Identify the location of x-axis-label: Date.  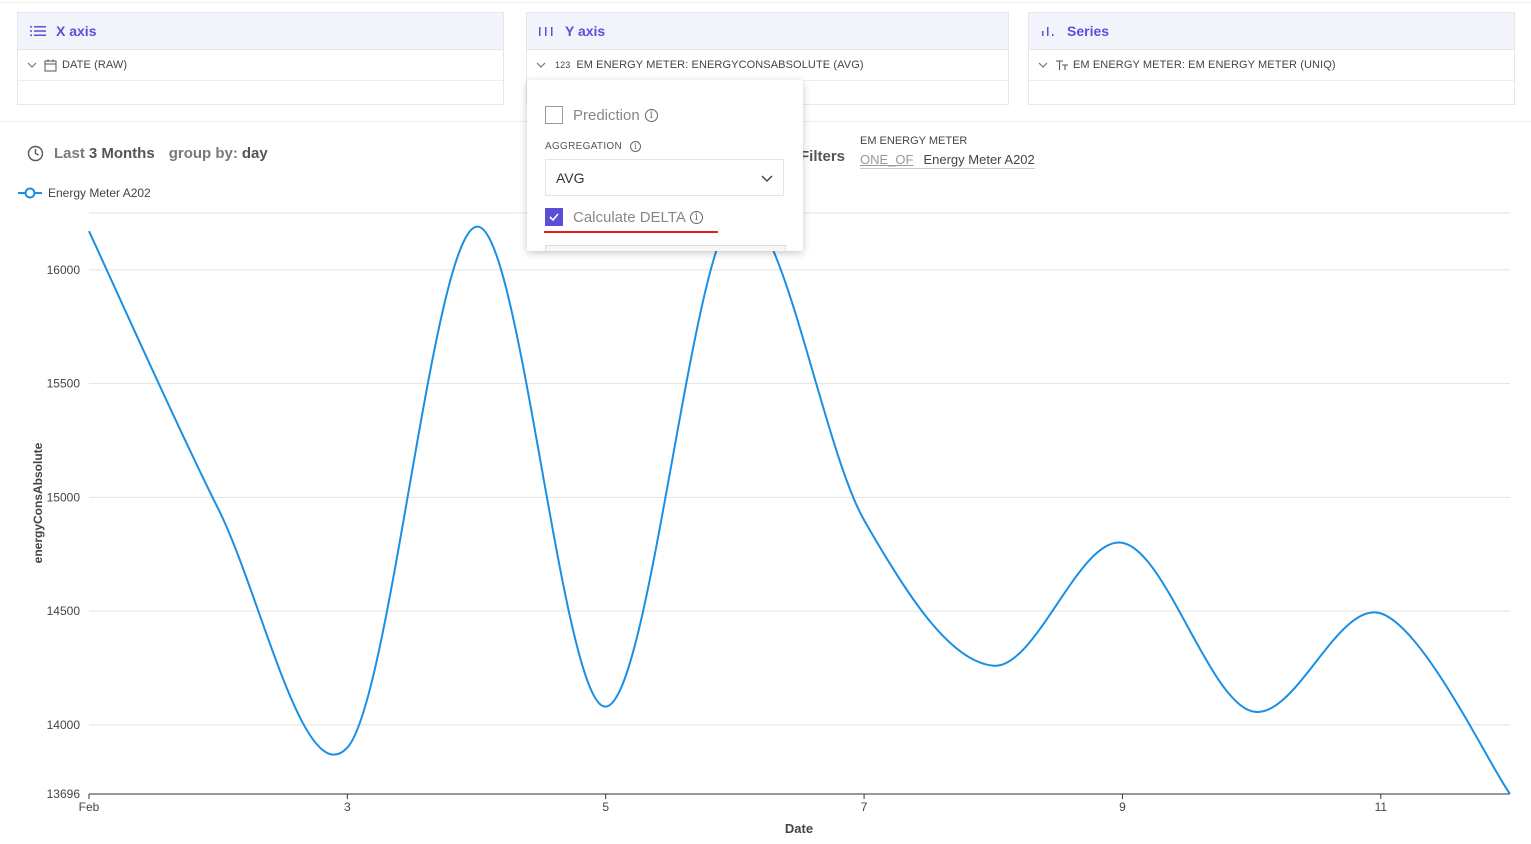
(799, 828).